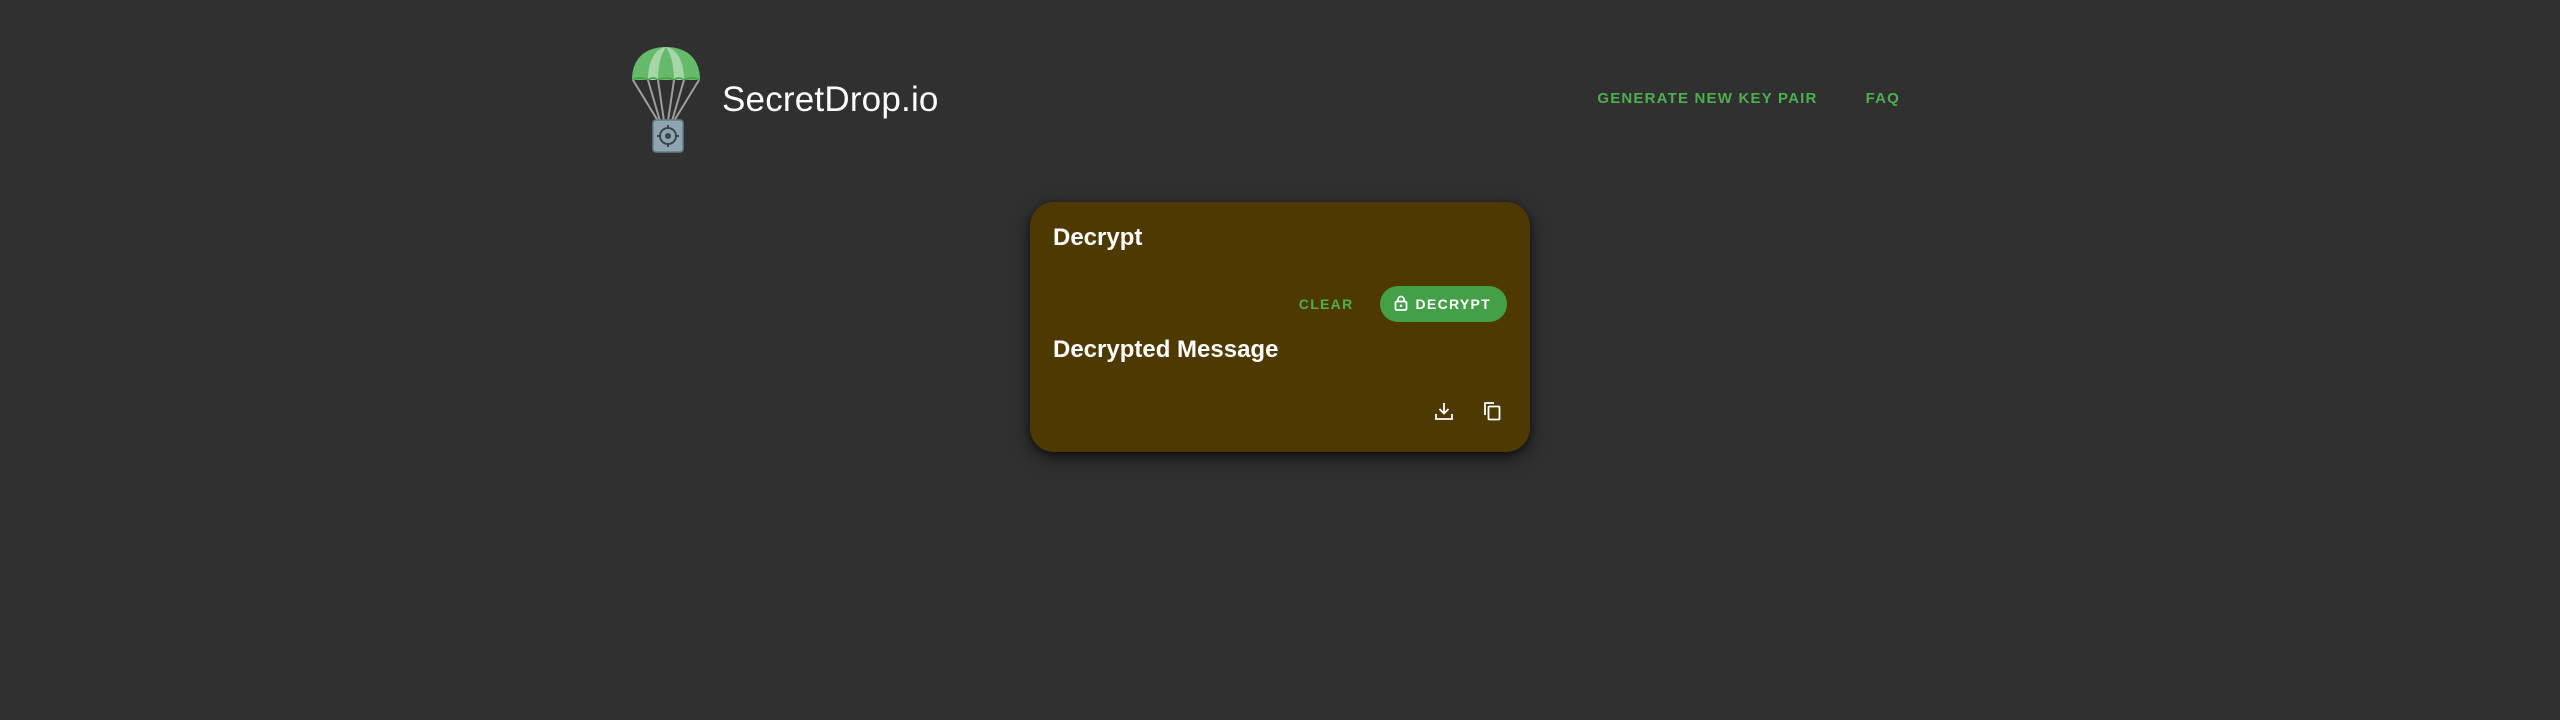 This screenshot has width=2560, height=720. I want to click on copy-button, so click(1492, 413).